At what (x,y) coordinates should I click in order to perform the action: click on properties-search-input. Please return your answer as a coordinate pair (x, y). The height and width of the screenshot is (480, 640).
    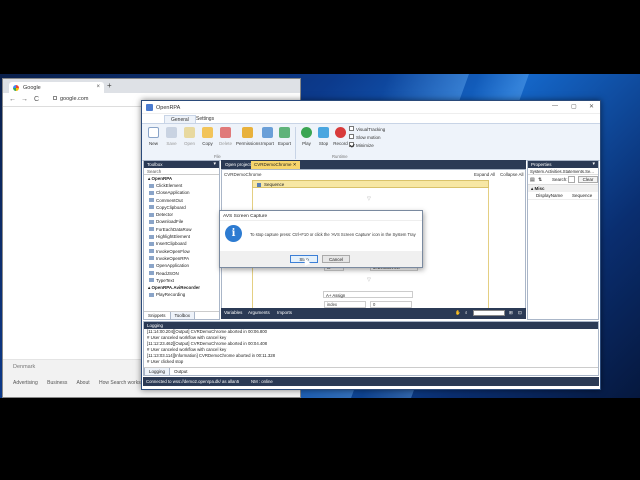
    Looking at the image, I should click on (571, 179).